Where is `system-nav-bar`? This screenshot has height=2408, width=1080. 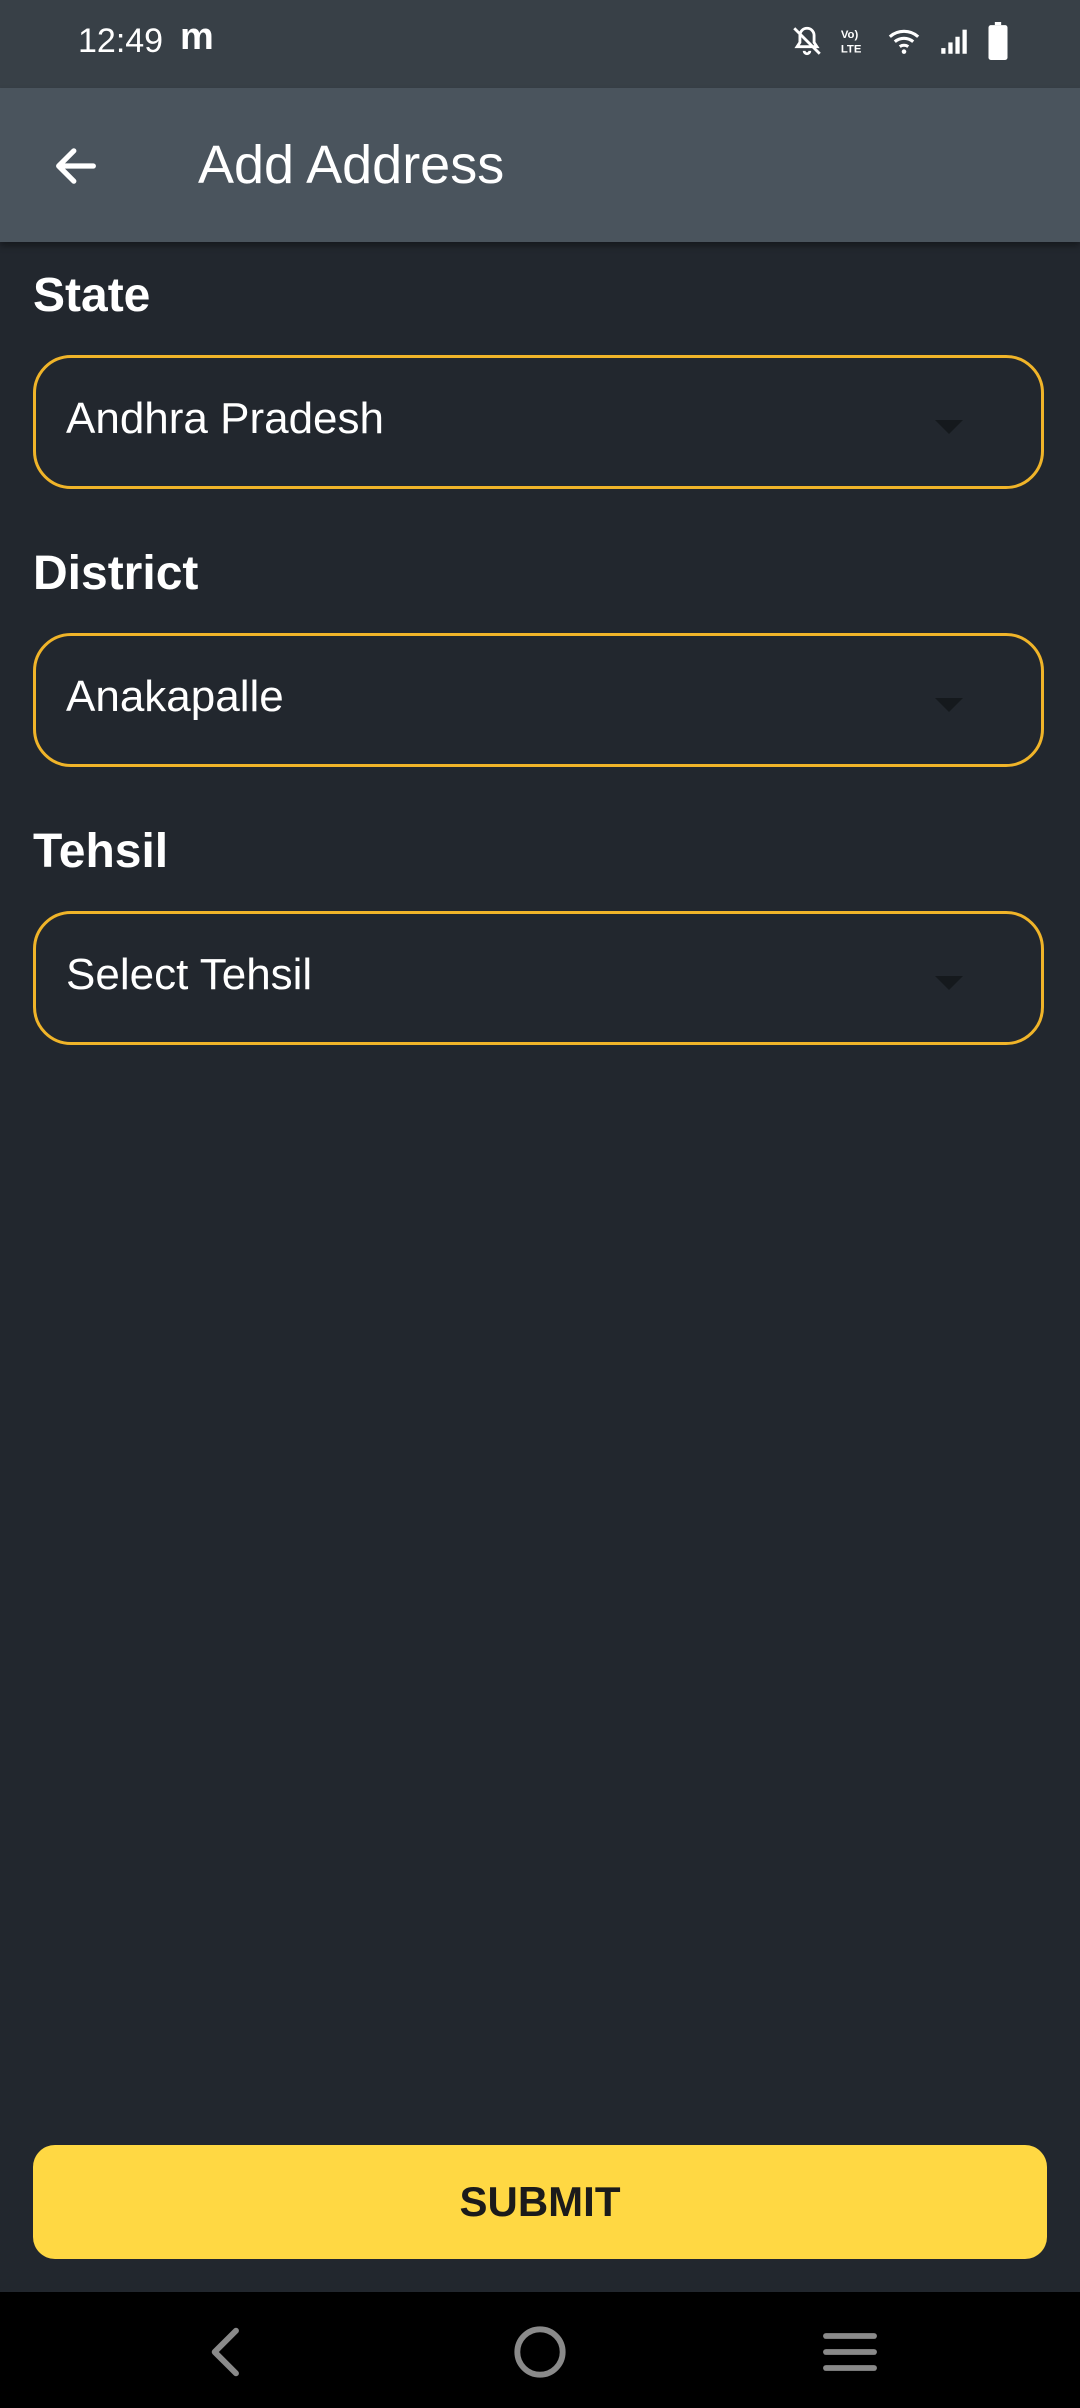
system-nav-bar is located at coordinates (540, 2350).